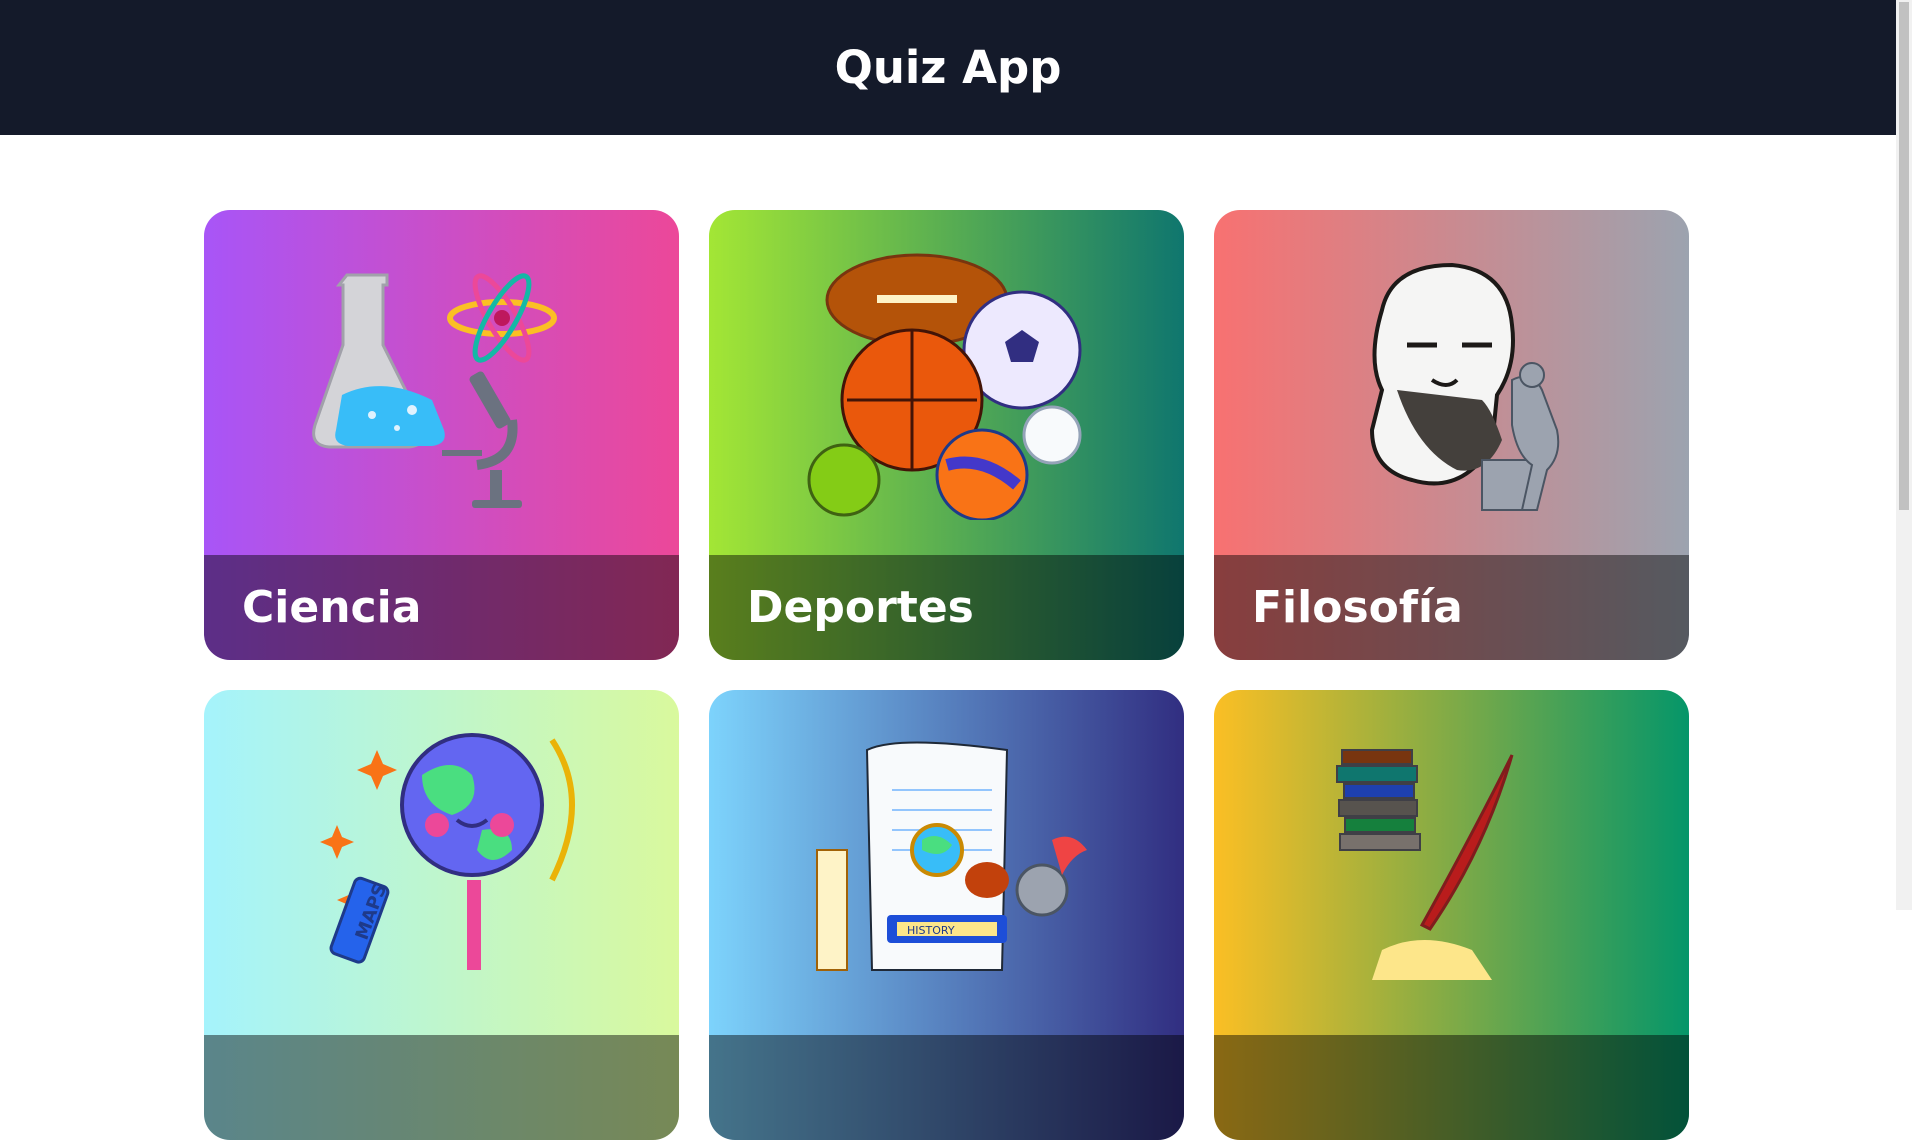 The height and width of the screenshot is (1140, 1912). I want to click on app-title: Quiz App, so click(948, 67).